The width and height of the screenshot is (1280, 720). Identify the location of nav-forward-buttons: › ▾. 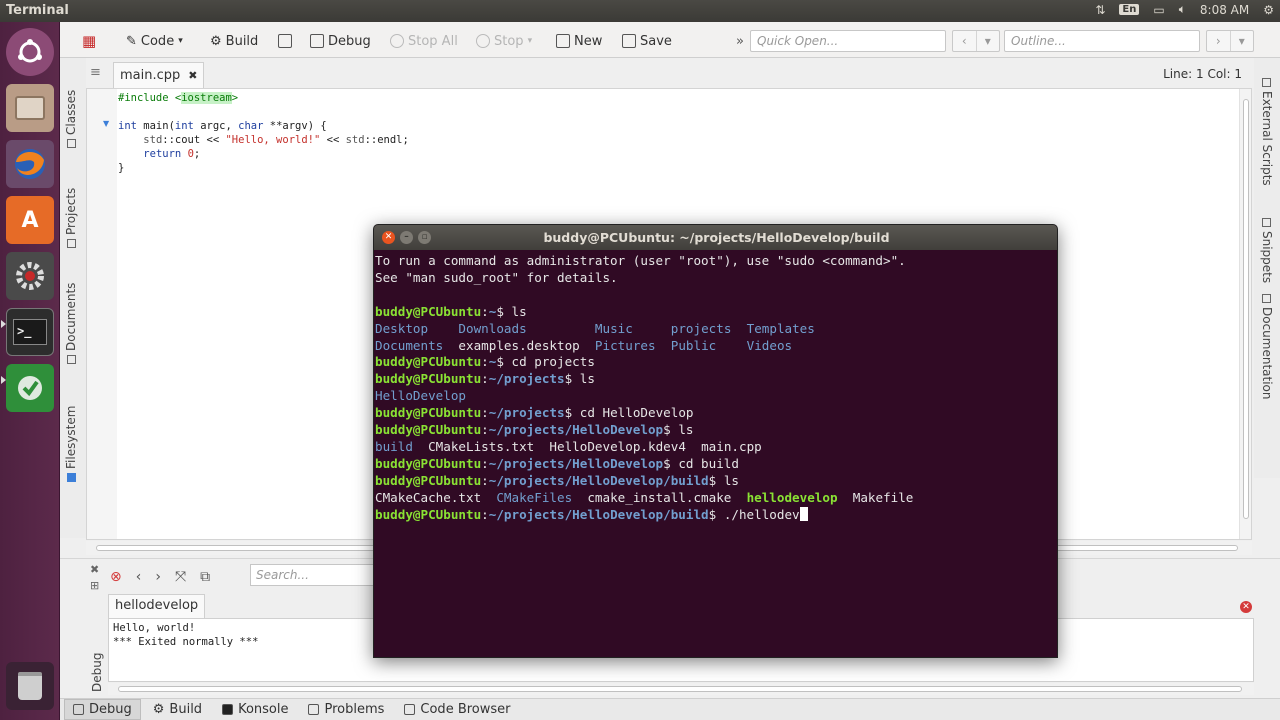
(1230, 41).